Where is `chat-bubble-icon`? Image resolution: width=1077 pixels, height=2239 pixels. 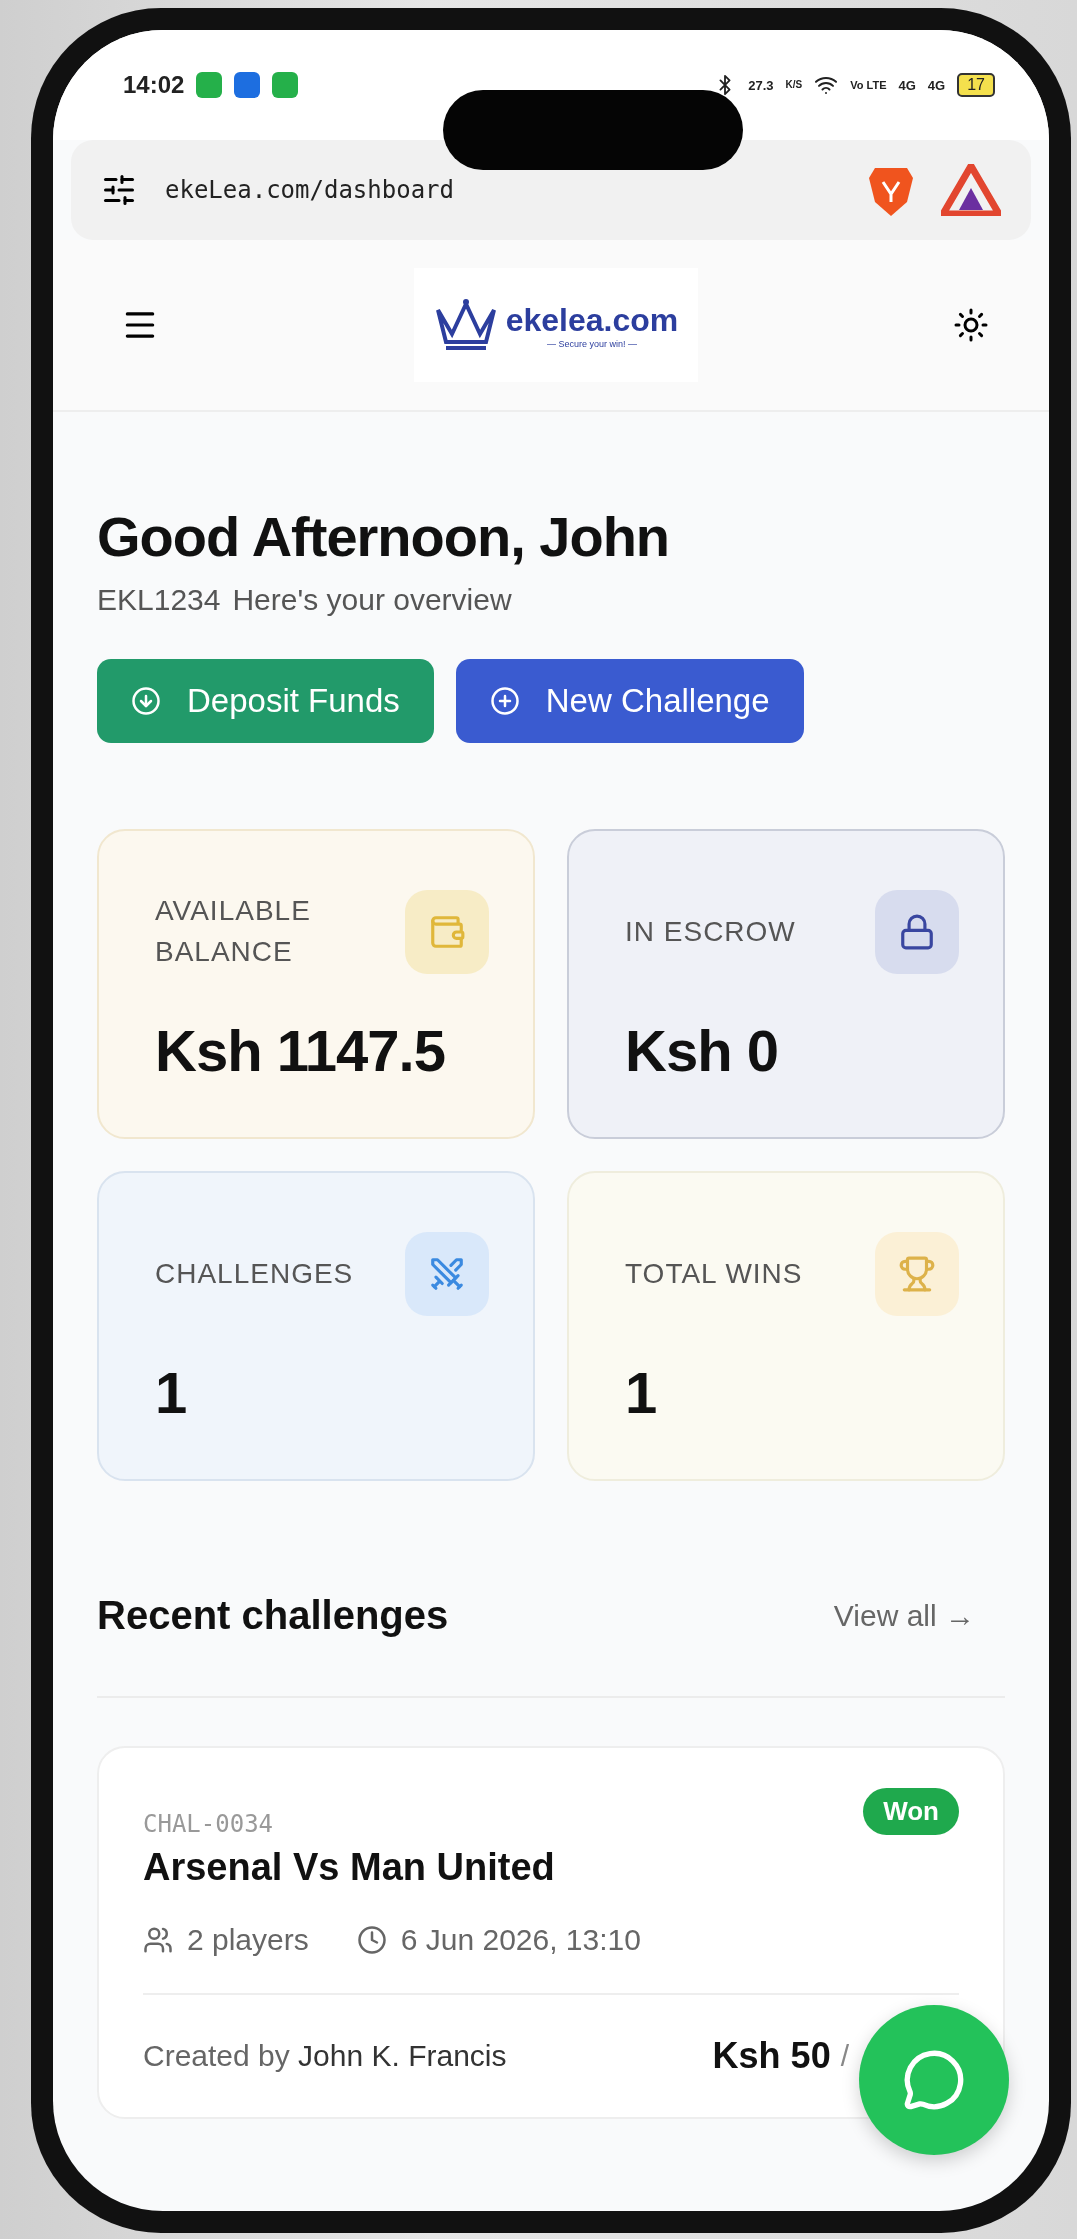
chat-bubble-icon is located at coordinates (934, 2080).